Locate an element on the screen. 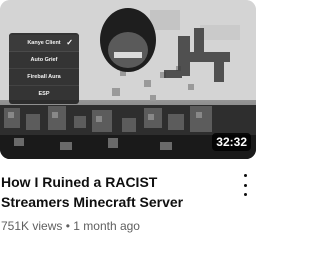 The width and height of the screenshot is (320, 268). mod-item-label: Fireball Aura is located at coordinates (44, 77).